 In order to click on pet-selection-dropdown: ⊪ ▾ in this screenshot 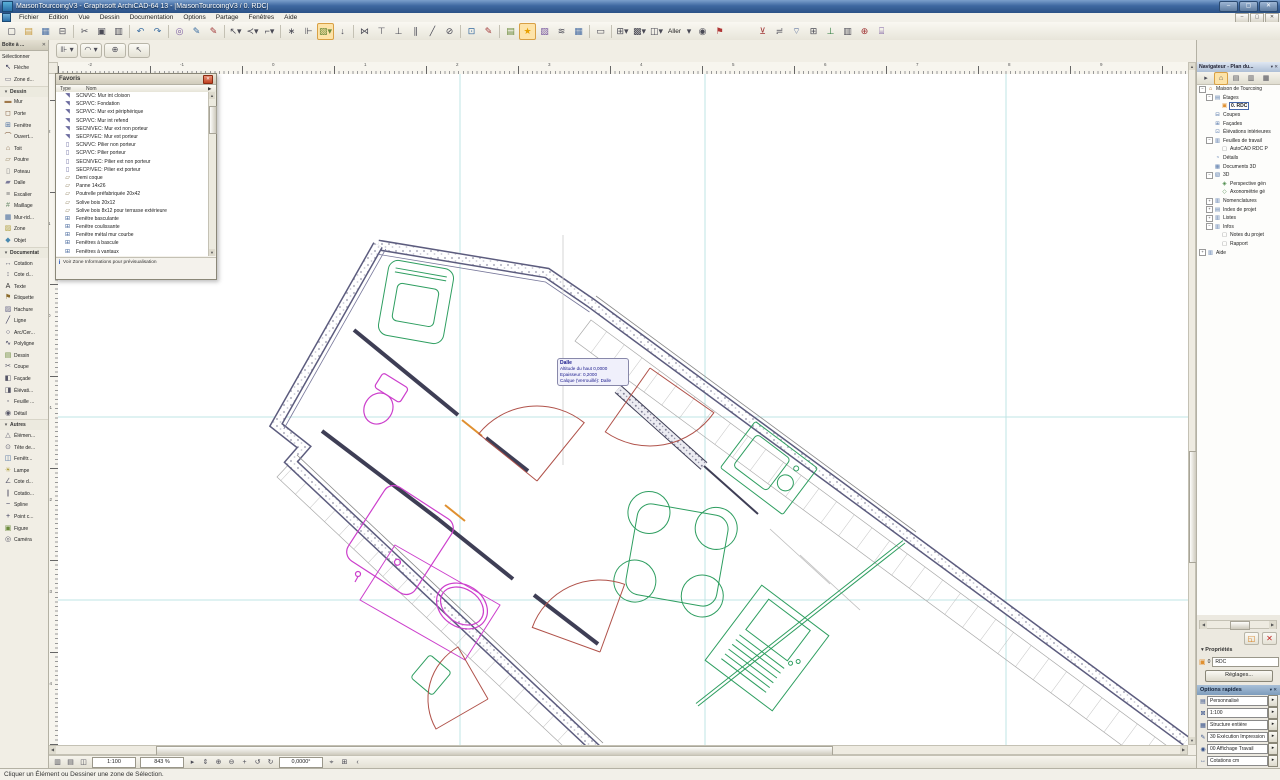, I will do `click(67, 50)`.